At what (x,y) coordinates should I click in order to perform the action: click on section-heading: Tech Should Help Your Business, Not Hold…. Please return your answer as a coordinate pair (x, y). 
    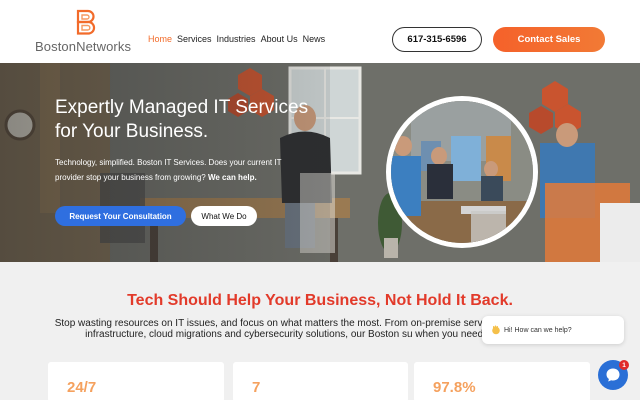
    Looking at the image, I should click on (320, 300).